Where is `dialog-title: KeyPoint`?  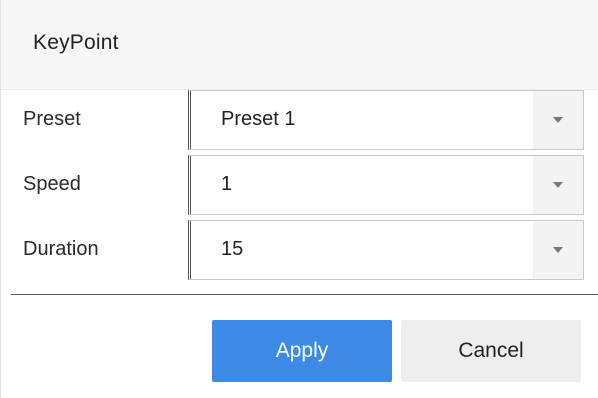
dialog-title: KeyPoint is located at coordinates (76, 42).